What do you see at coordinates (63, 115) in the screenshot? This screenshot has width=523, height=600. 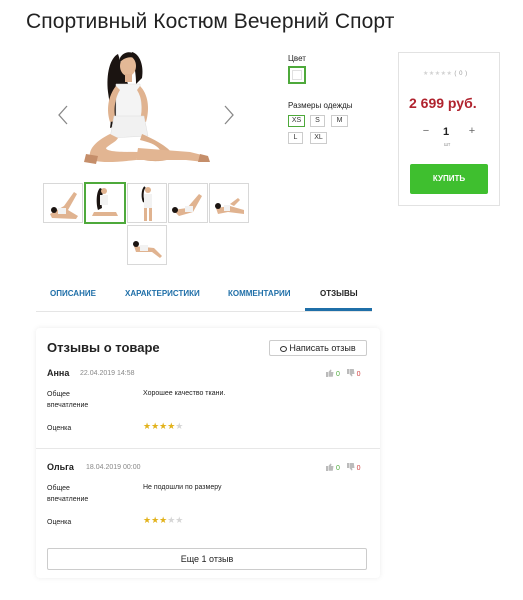 I see `prev-image-arrow-icon` at bounding box center [63, 115].